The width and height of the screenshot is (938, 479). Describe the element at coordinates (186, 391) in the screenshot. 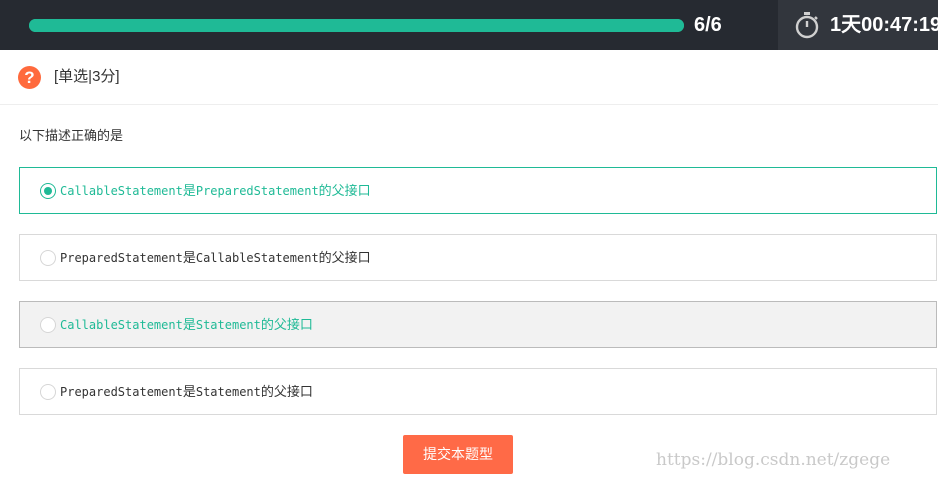

I see `option-label: PreparedStatement是Statement的父接口` at that location.